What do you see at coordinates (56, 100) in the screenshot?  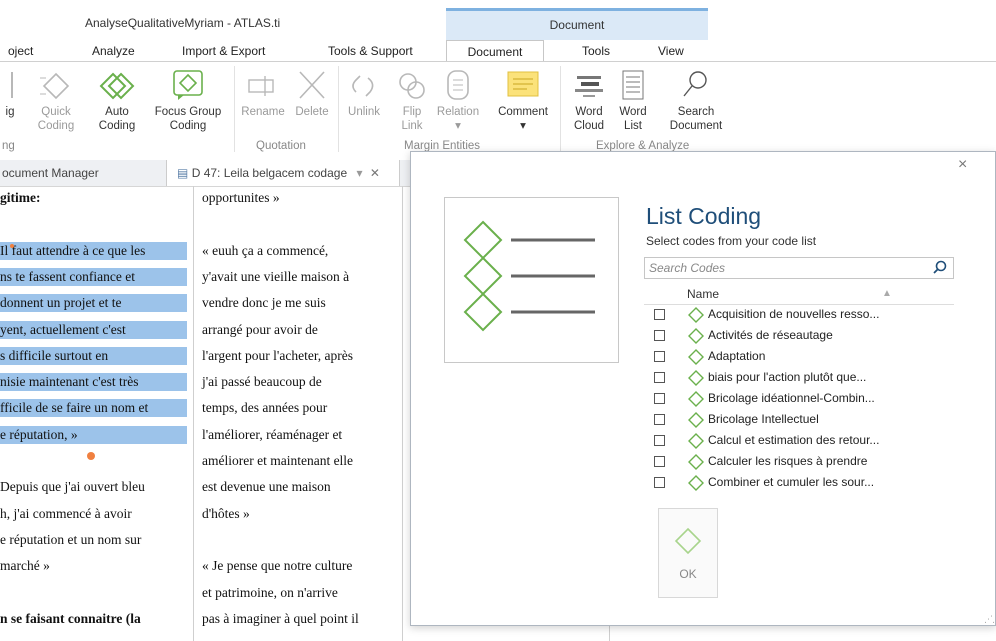 I see `quick-coding-button: Quick Coding` at bounding box center [56, 100].